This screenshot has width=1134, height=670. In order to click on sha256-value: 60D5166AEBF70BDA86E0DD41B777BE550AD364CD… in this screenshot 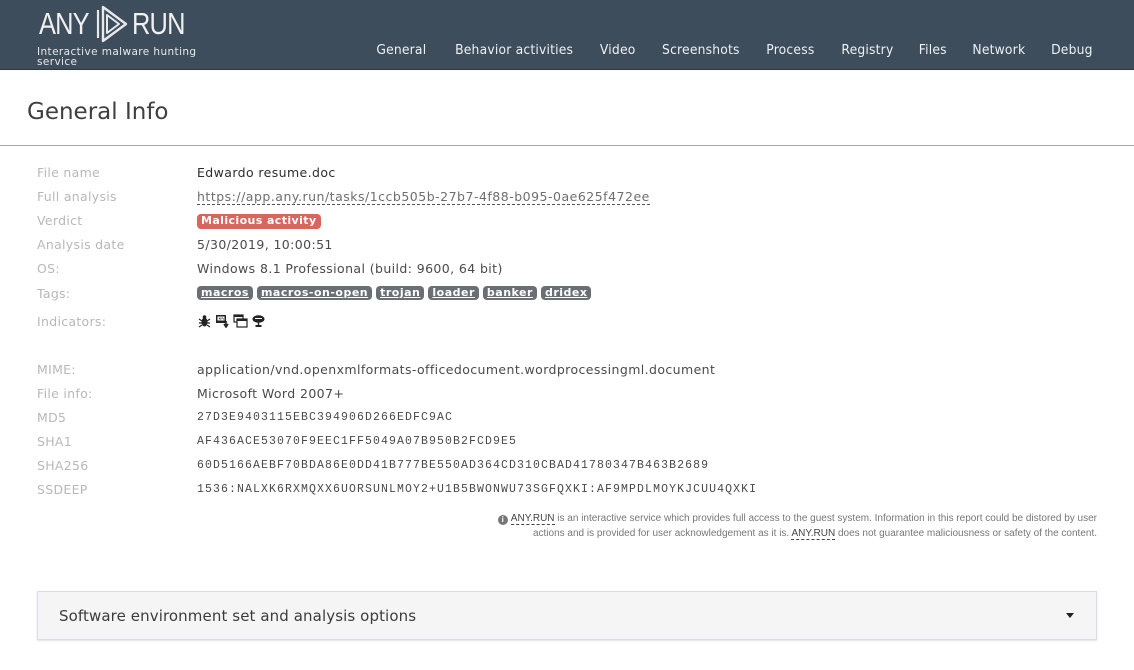, I will do `click(453, 465)`.